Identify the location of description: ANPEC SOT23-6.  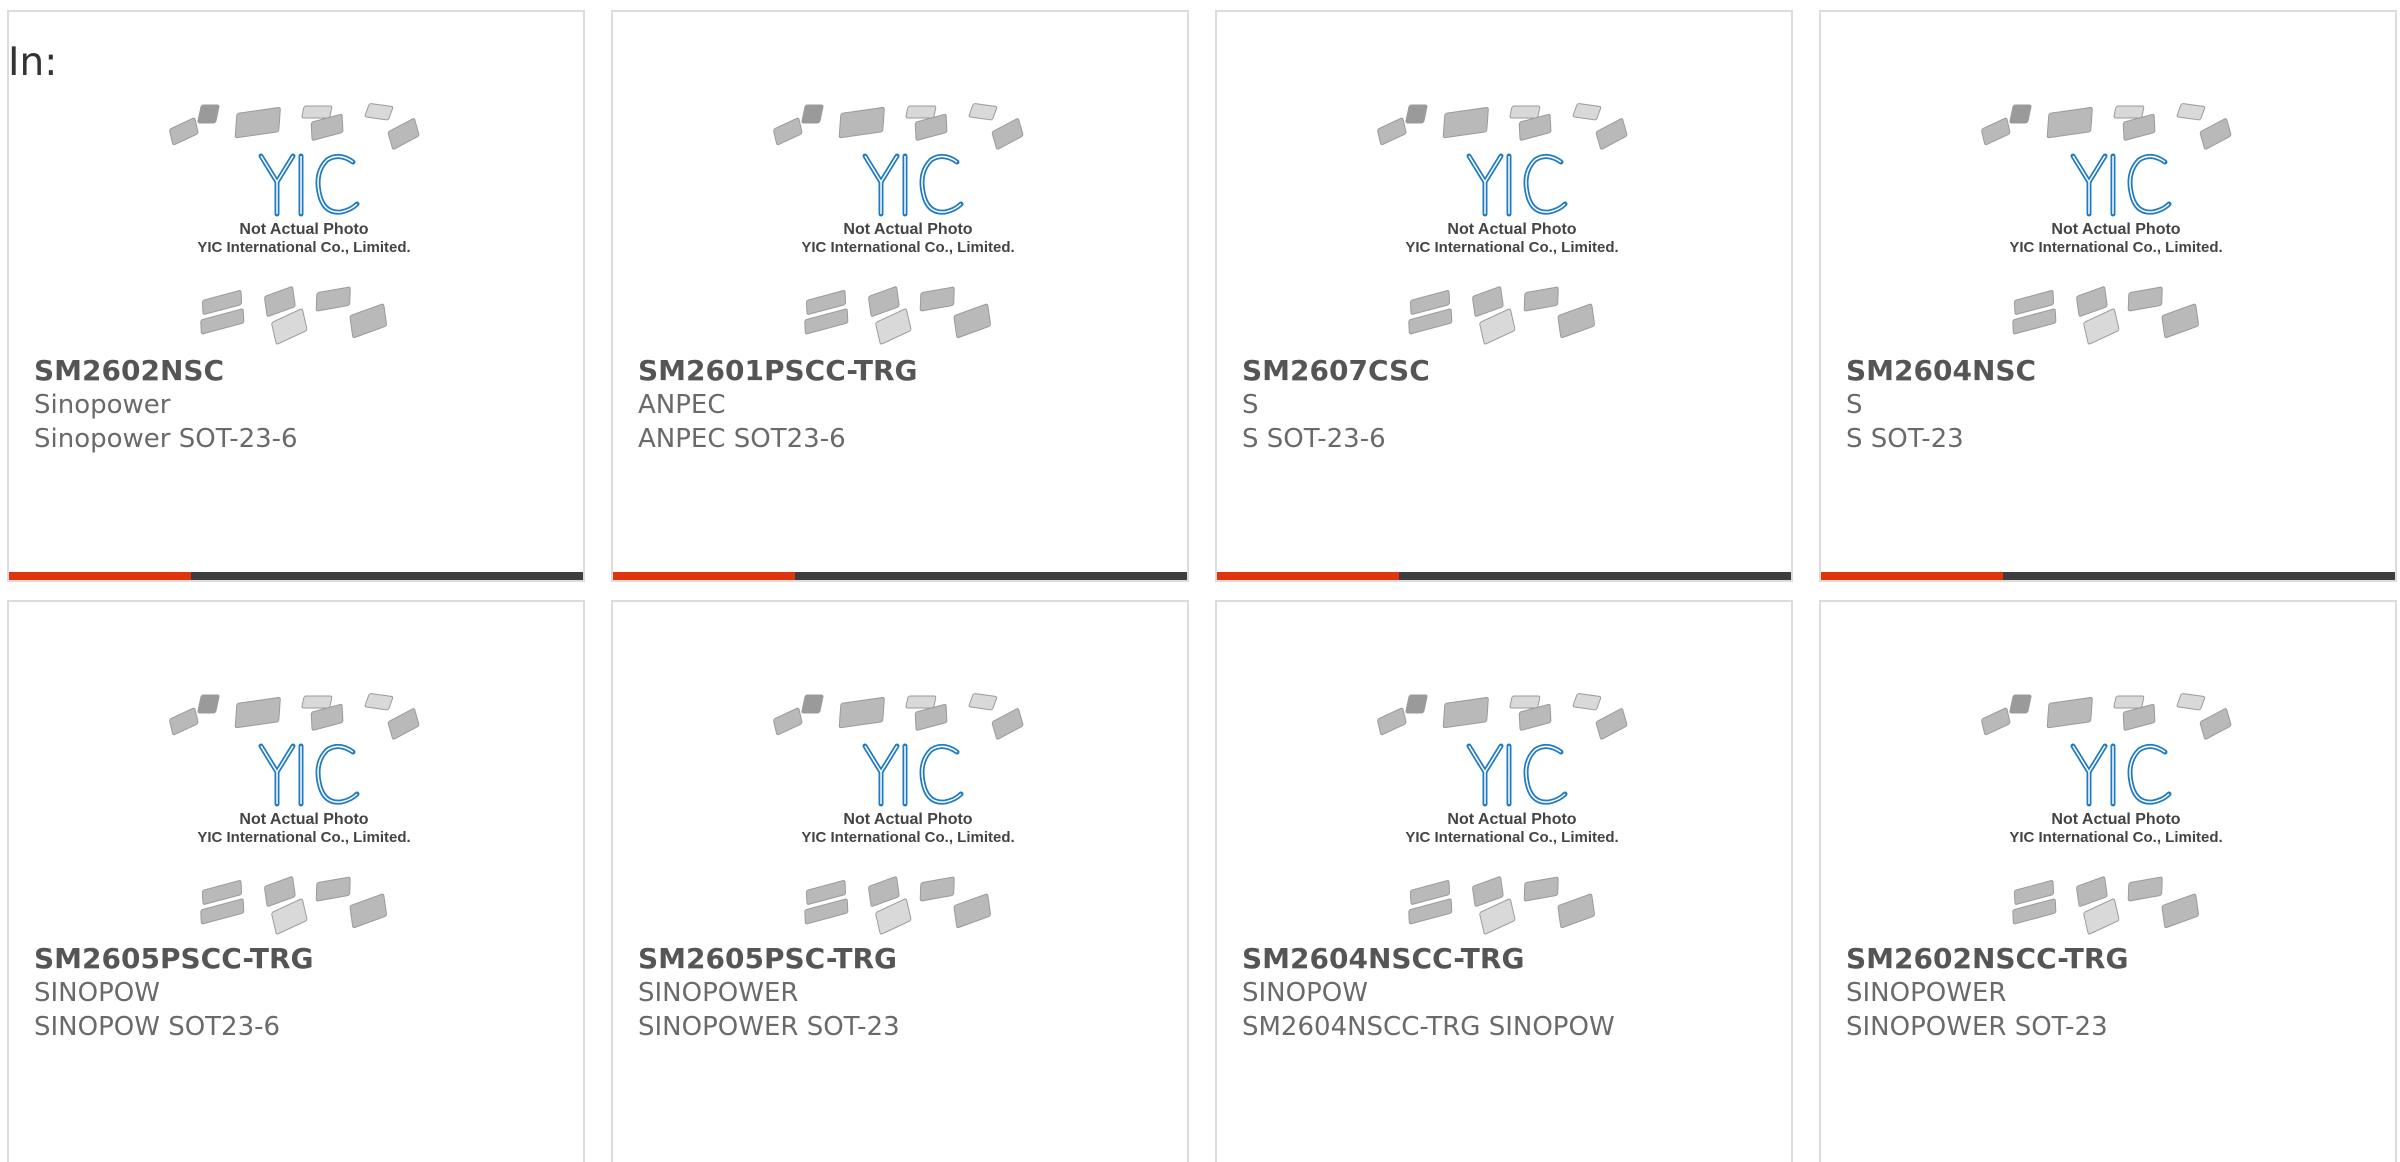
(742, 439).